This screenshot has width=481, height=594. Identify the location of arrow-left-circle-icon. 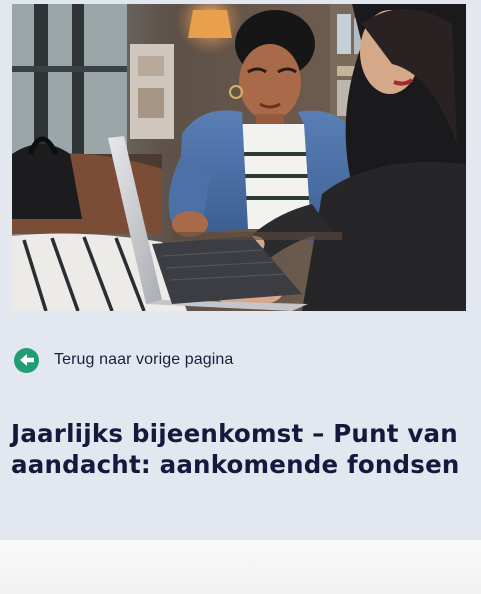
(26, 360).